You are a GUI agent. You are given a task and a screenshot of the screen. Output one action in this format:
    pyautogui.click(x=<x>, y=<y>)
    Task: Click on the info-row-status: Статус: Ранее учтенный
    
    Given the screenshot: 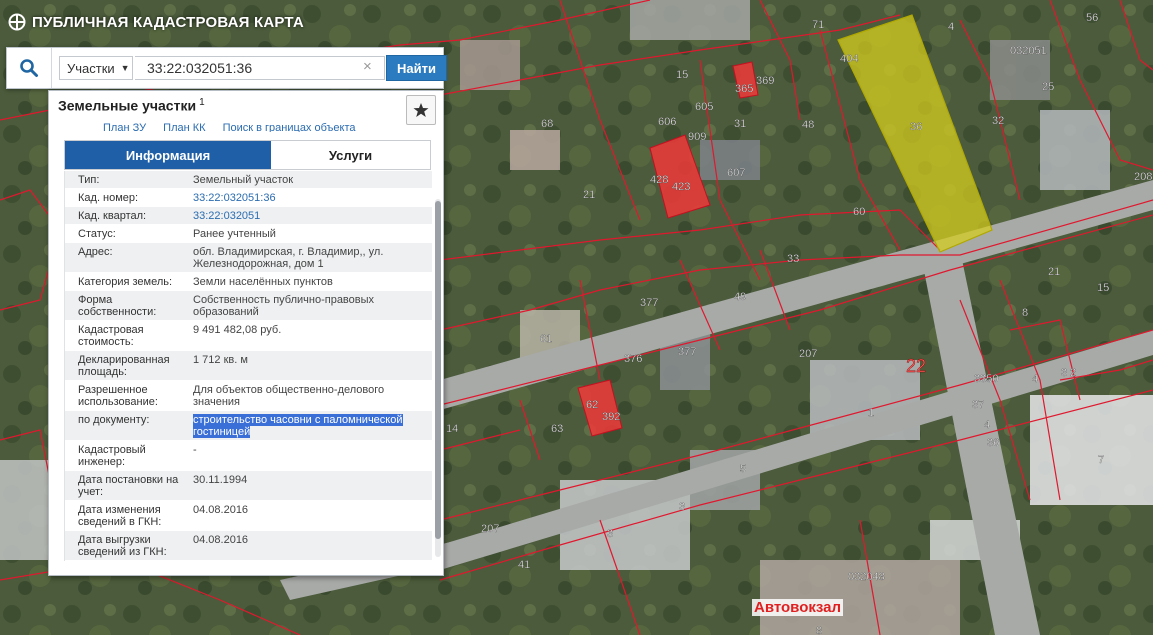 What is the action you would take?
    pyautogui.click(x=248, y=234)
    